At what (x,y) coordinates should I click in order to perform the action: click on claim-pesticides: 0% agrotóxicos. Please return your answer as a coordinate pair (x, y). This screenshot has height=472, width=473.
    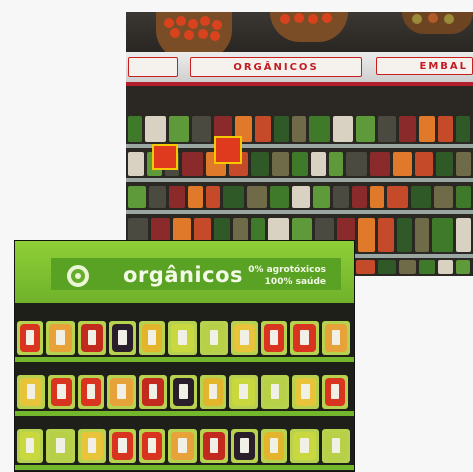
    Looking at the image, I should click on (287, 270).